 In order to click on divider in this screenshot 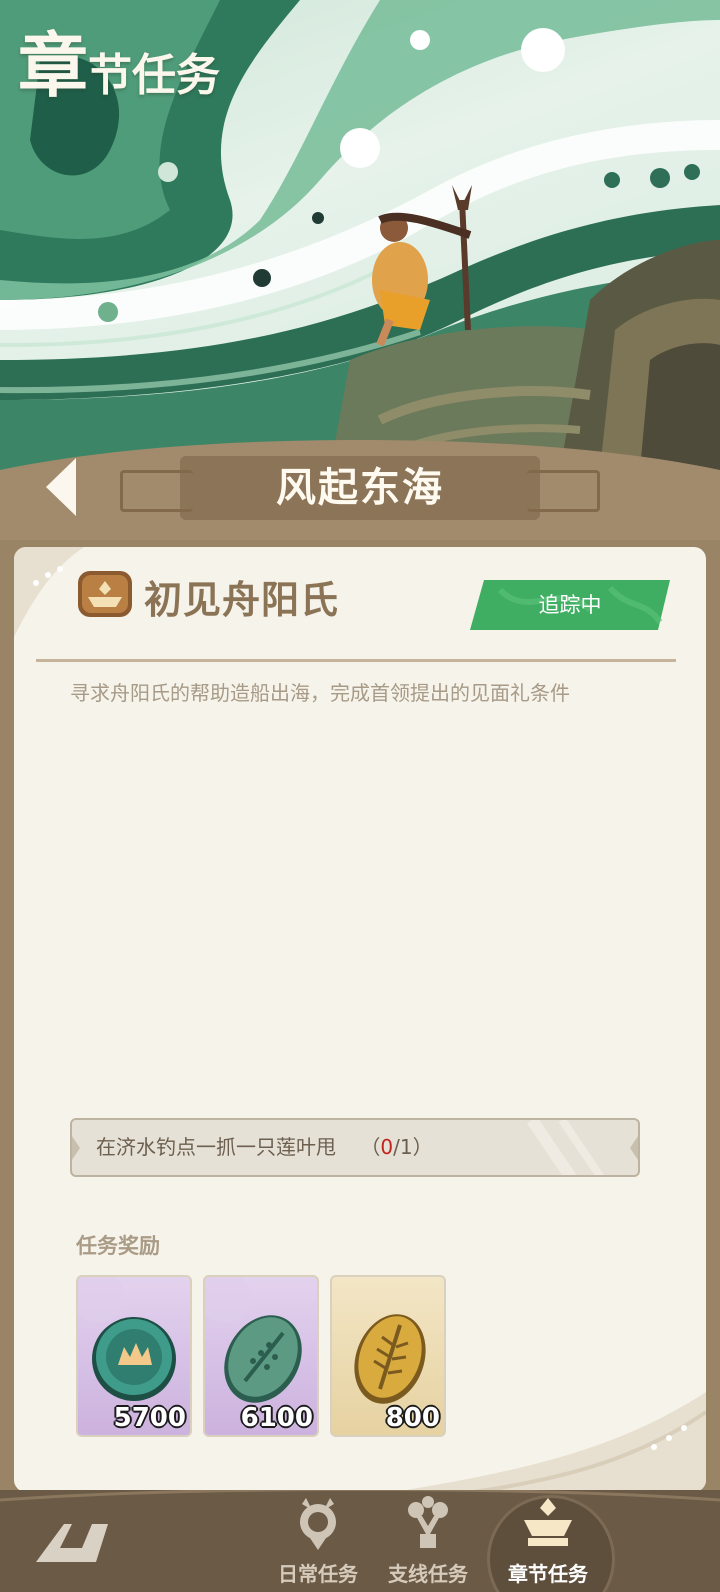, I will do `click(356, 660)`.